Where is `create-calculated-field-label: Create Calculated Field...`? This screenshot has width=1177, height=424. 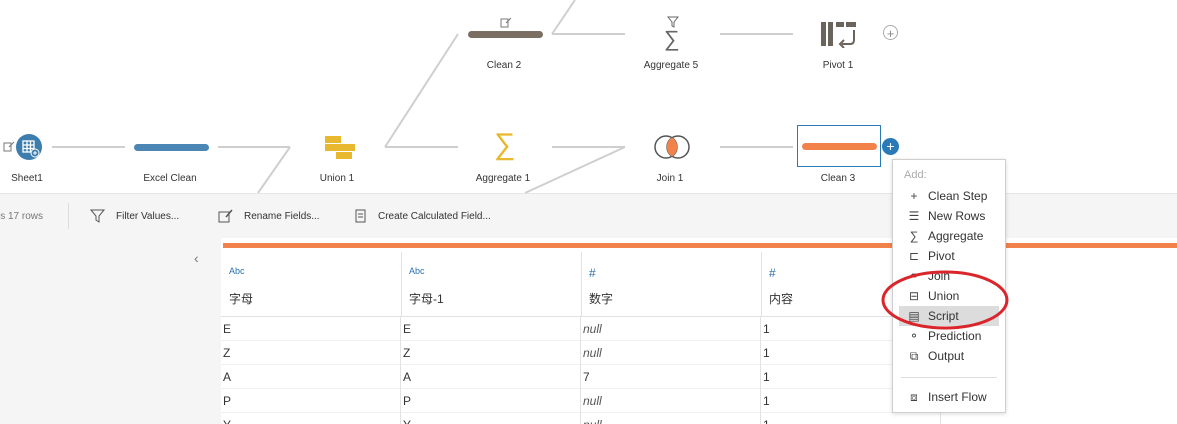 create-calculated-field-label: Create Calculated Field... is located at coordinates (434, 216).